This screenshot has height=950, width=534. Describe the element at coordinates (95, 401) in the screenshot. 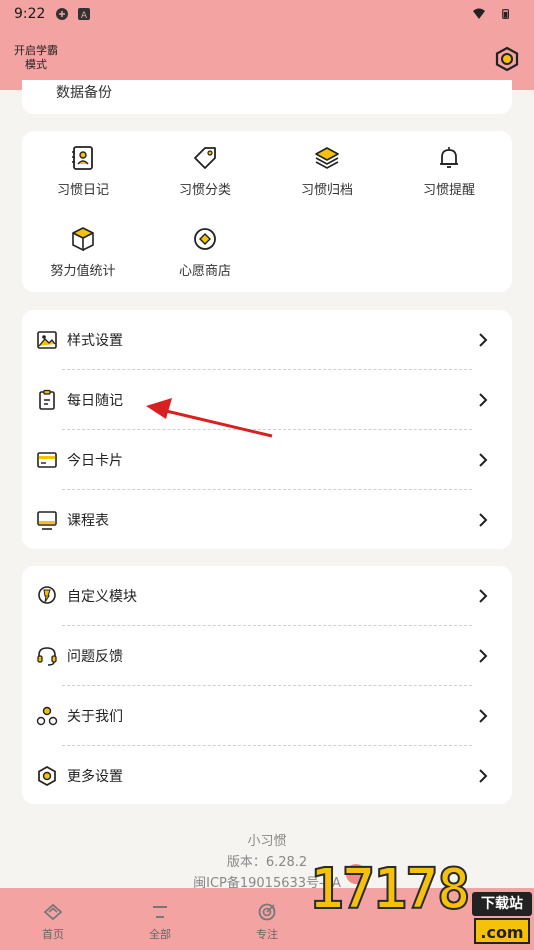

I see `row-label: 每日随记` at that location.